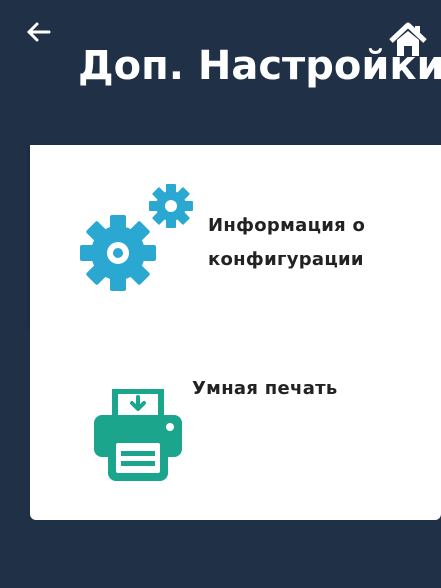  I want to click on smart-print-label: Умная печать, so click(265, 388).